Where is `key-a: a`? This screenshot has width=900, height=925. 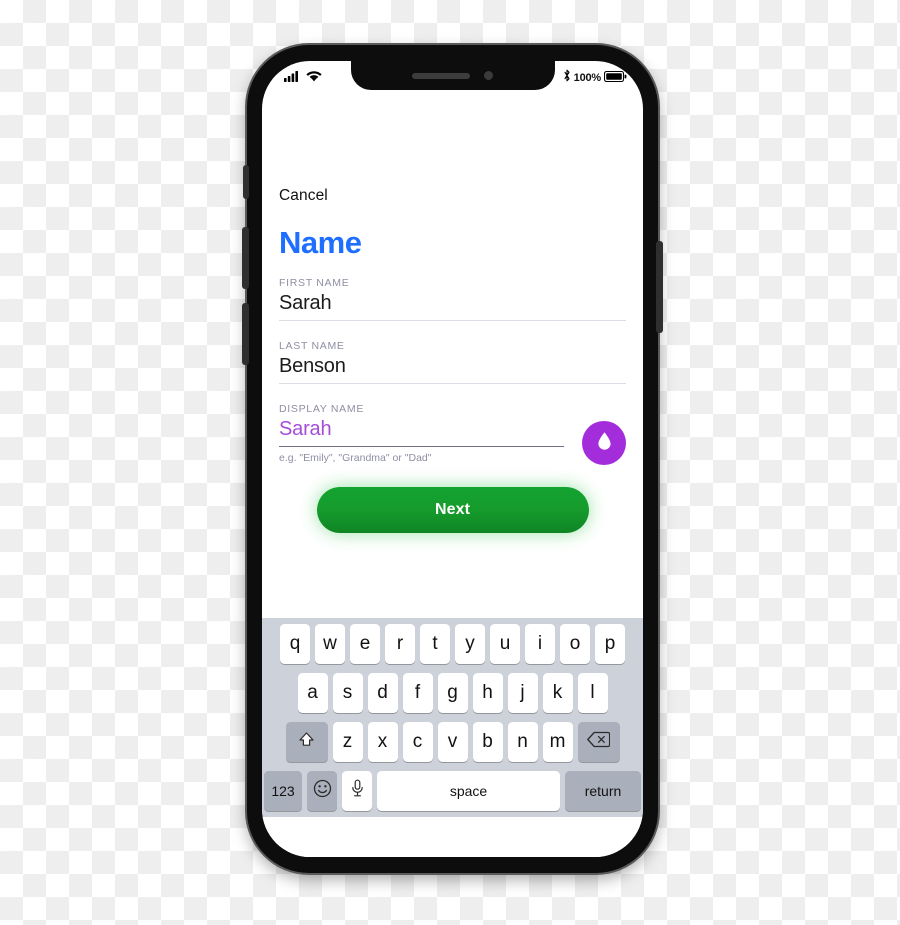
key-a: a is located at coordinates (312, 693).